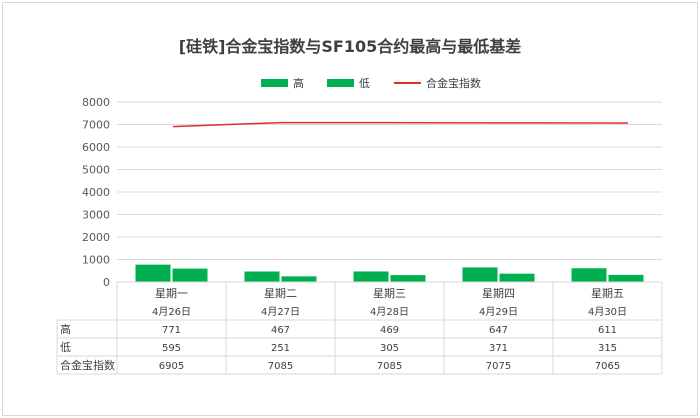 This screenshot has height=418, width=700. I want to click on y-tick-label: 2000, so click(96, 237).